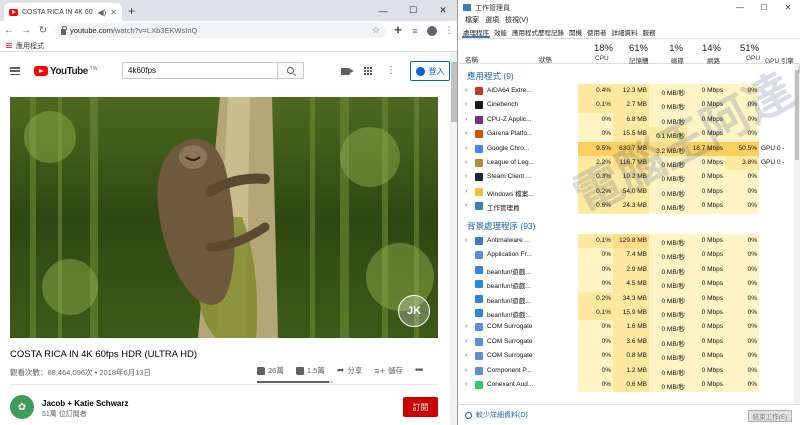 Image resolution: width=800 pixels, height=425 pixels. I want to click on process-row: › COM Surrogate 0% 0.8 MB 0 MB/秒 0 Mbps 0%, so click(629, 356).